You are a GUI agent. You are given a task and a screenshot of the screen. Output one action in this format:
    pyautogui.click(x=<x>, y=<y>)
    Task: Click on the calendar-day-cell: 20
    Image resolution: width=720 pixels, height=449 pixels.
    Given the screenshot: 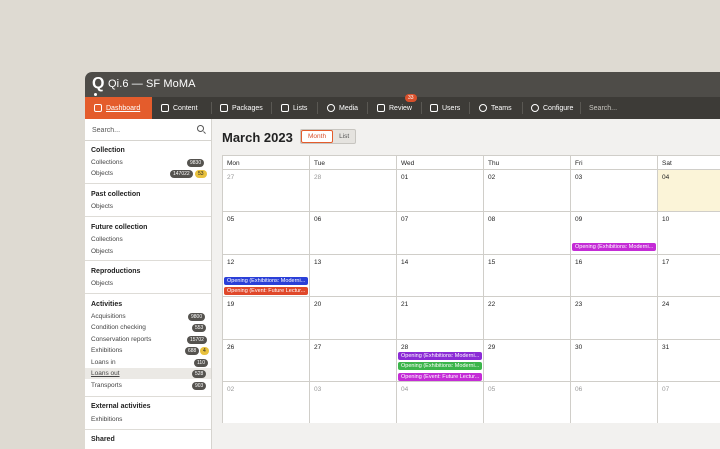 What is the action you would take?
    pyautogui.click(x=352, y=317)
    